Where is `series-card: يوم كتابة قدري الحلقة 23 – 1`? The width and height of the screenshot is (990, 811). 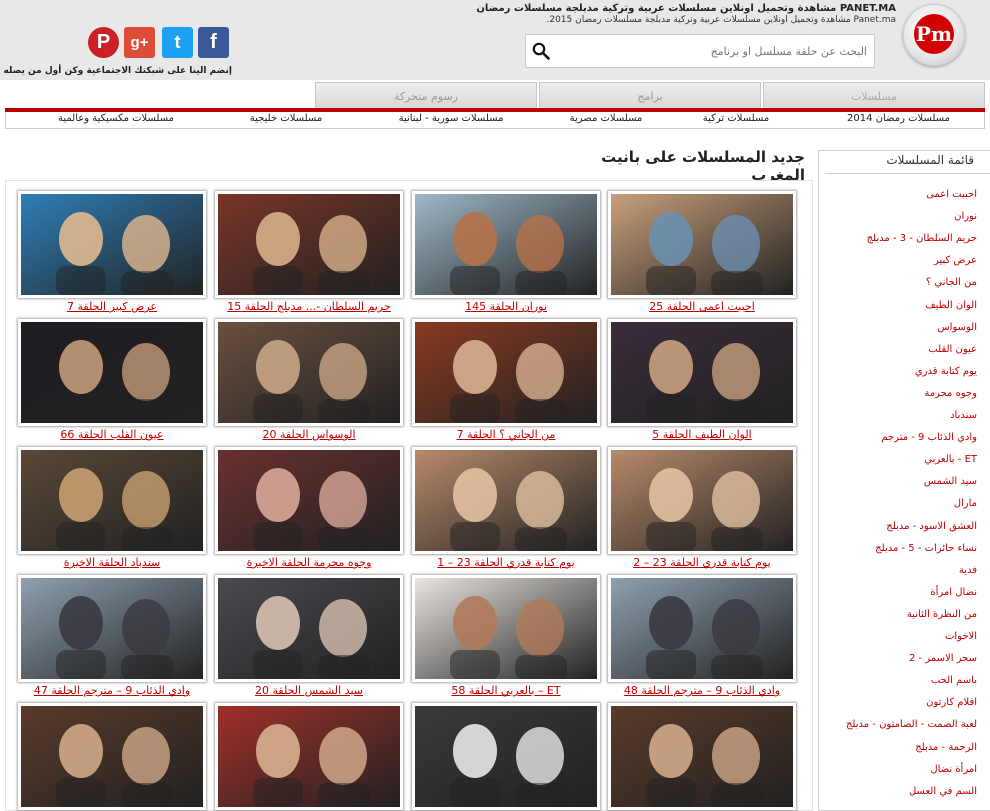
series-card: يوم كتابة قدري الحلقة 23 – 1 is located at coordinates (506, 512).